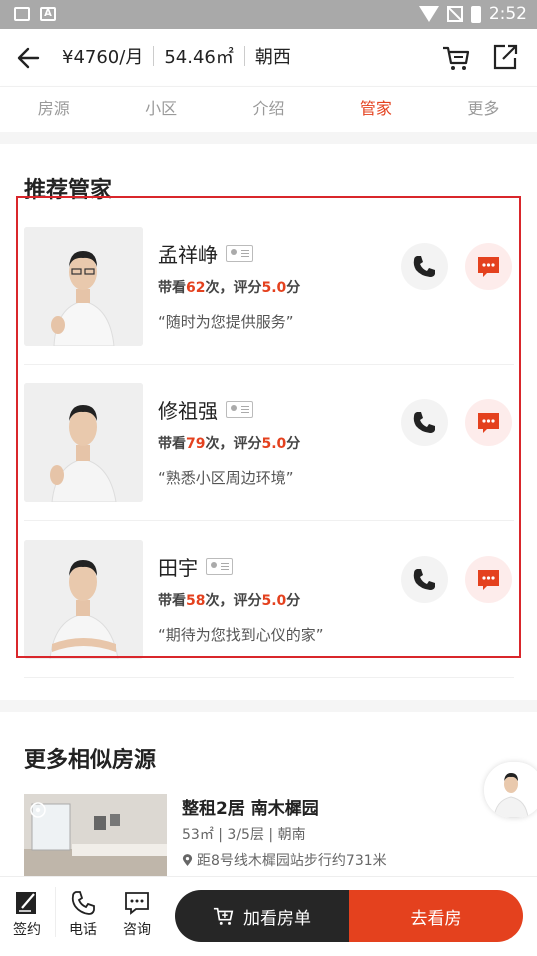  Describe the element at coordinates (137, 903) in the screenshot. I see `chat-outline-icon` at that location.